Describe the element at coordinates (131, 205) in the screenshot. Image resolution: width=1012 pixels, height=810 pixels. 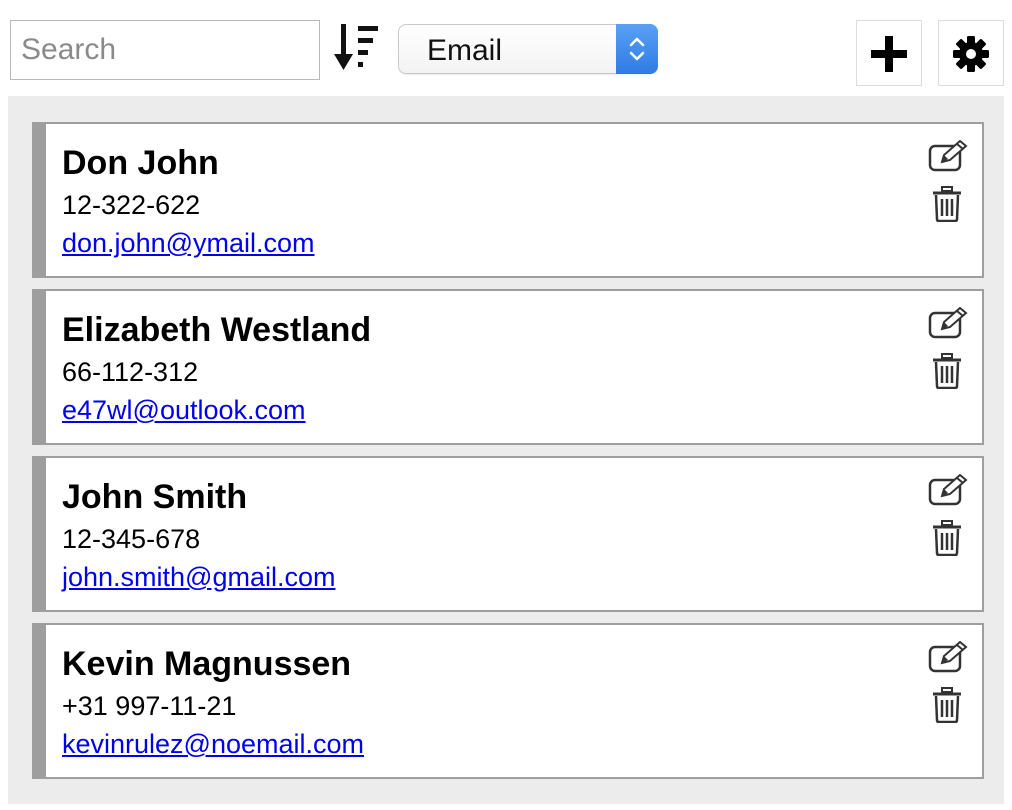
I see `contact-phone: 12-322-622` at that location.